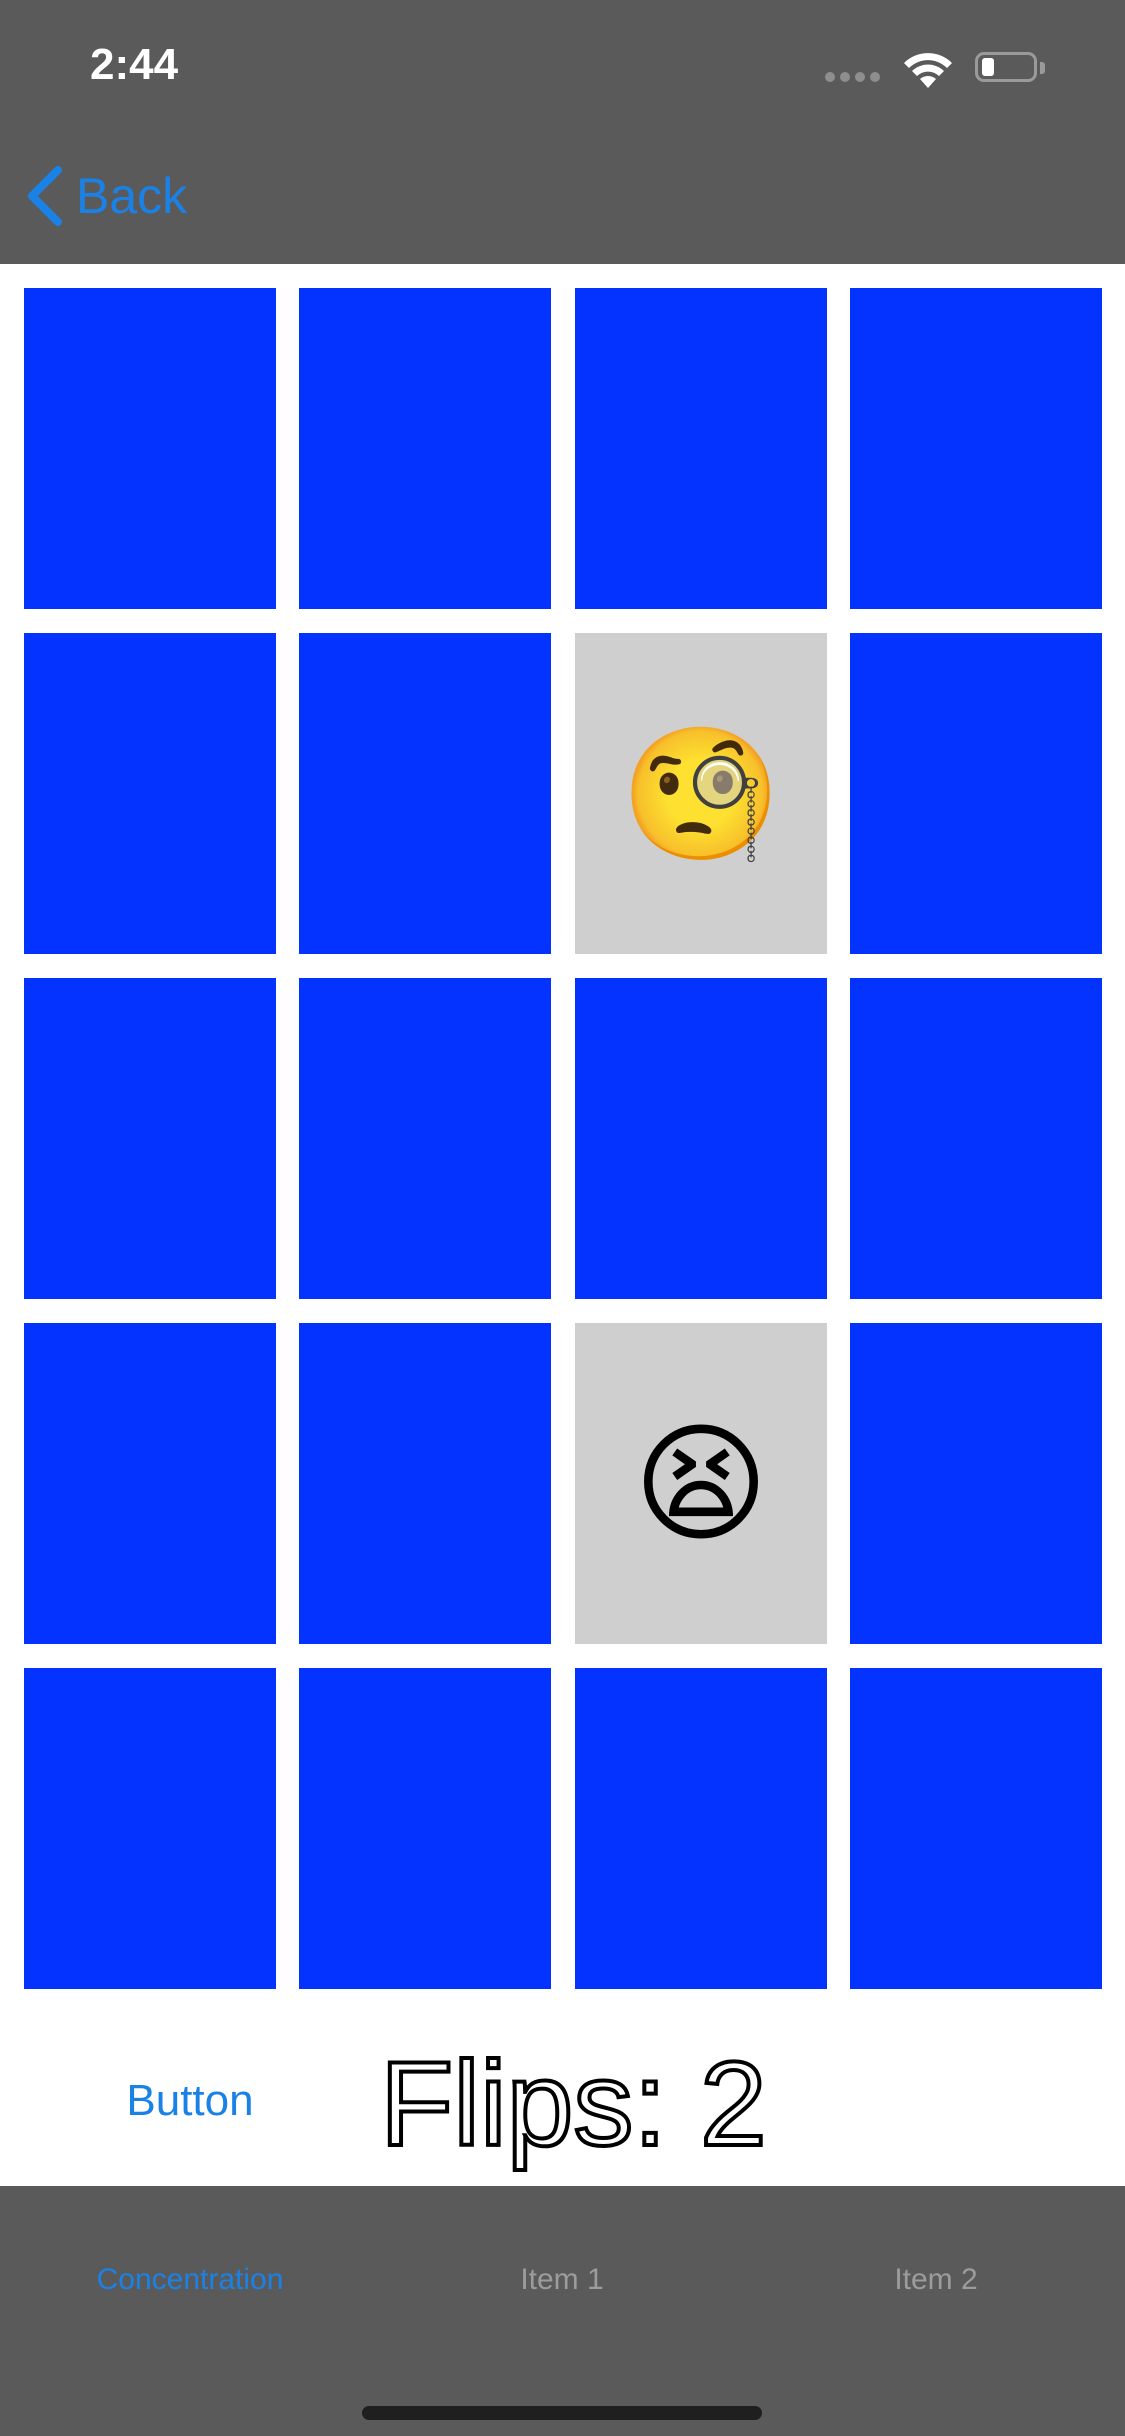 The image size is (1125, 2436). What do you see at coordinates (562, 132) in the screenshot?
I see `navigation-header: 2:44 Back` at bounding box center [562, 132].